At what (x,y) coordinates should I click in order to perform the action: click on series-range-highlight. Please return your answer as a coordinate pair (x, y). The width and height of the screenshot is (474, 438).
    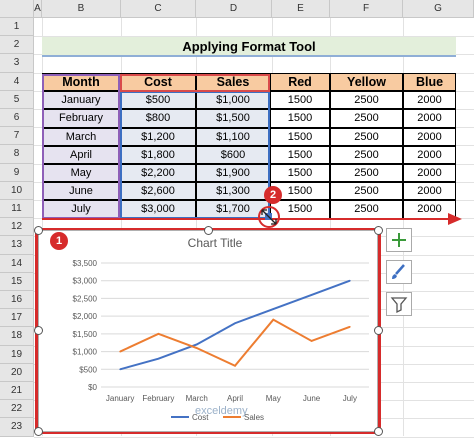
    Looking at the image, I should click on (195, 155).